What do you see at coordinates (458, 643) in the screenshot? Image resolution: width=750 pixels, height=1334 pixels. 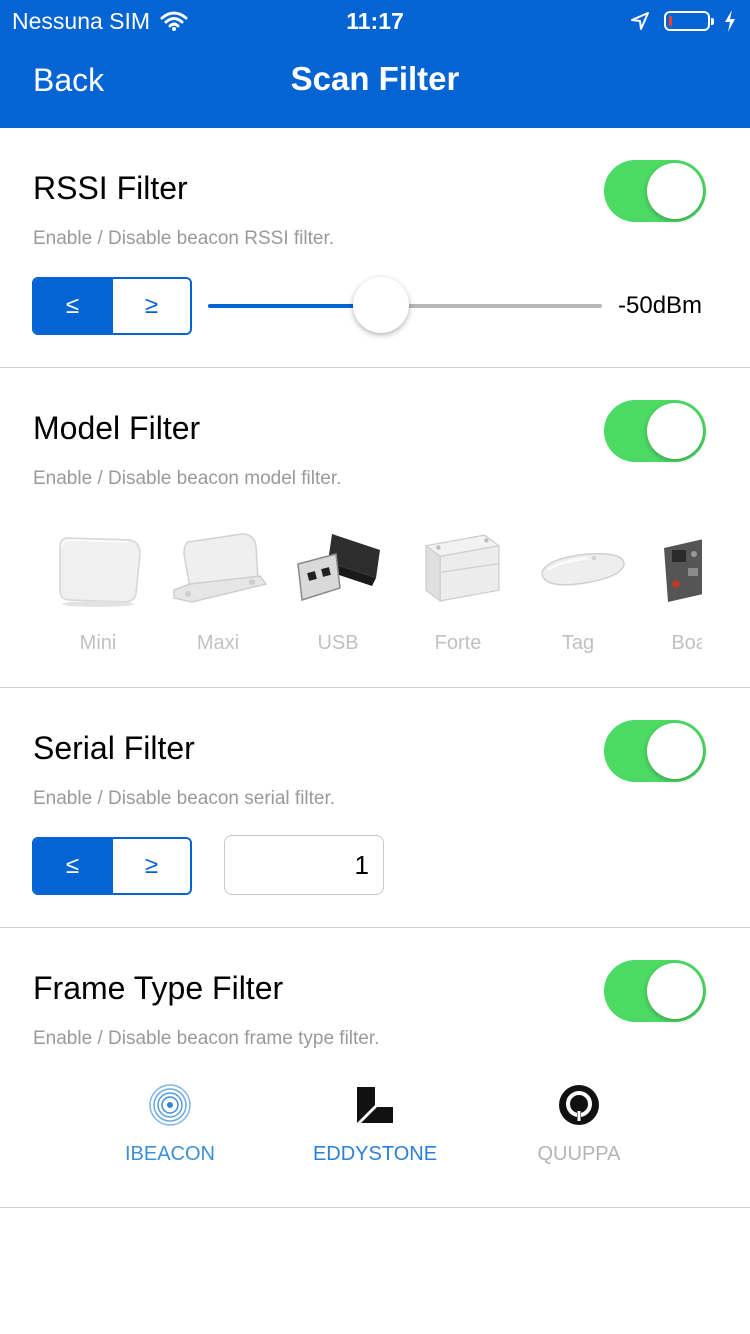 I see `model-label: Forte` at bounding box center [458, 643].